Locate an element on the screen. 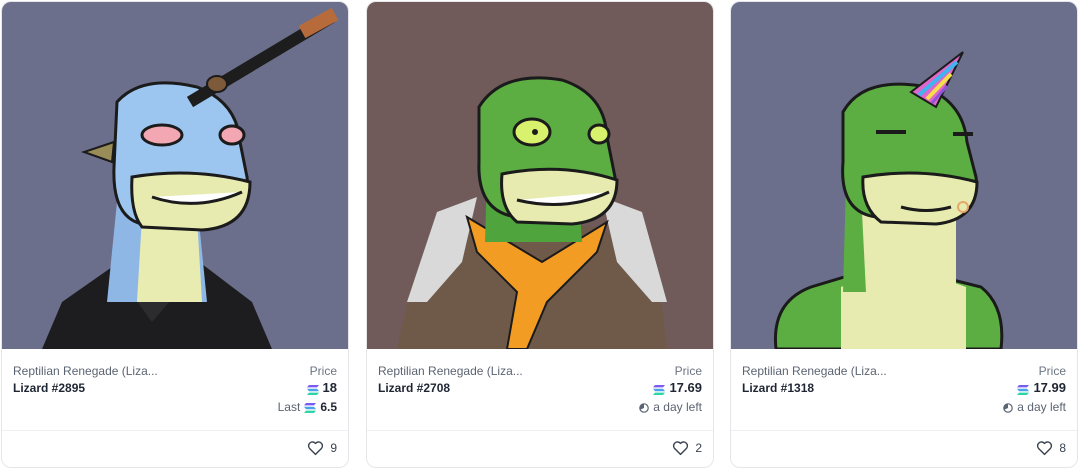 The height and width of the screenshot is (472, 1080). price-value: 17.69 is located at coordinates (677, 387).